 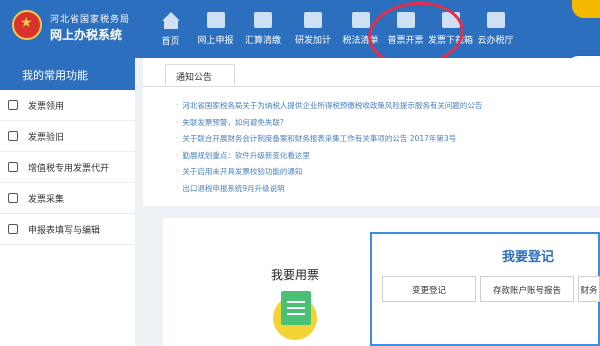 I want to click on nav-item-annual-settlement: 汇算清缴, so click(x=263, y=29).